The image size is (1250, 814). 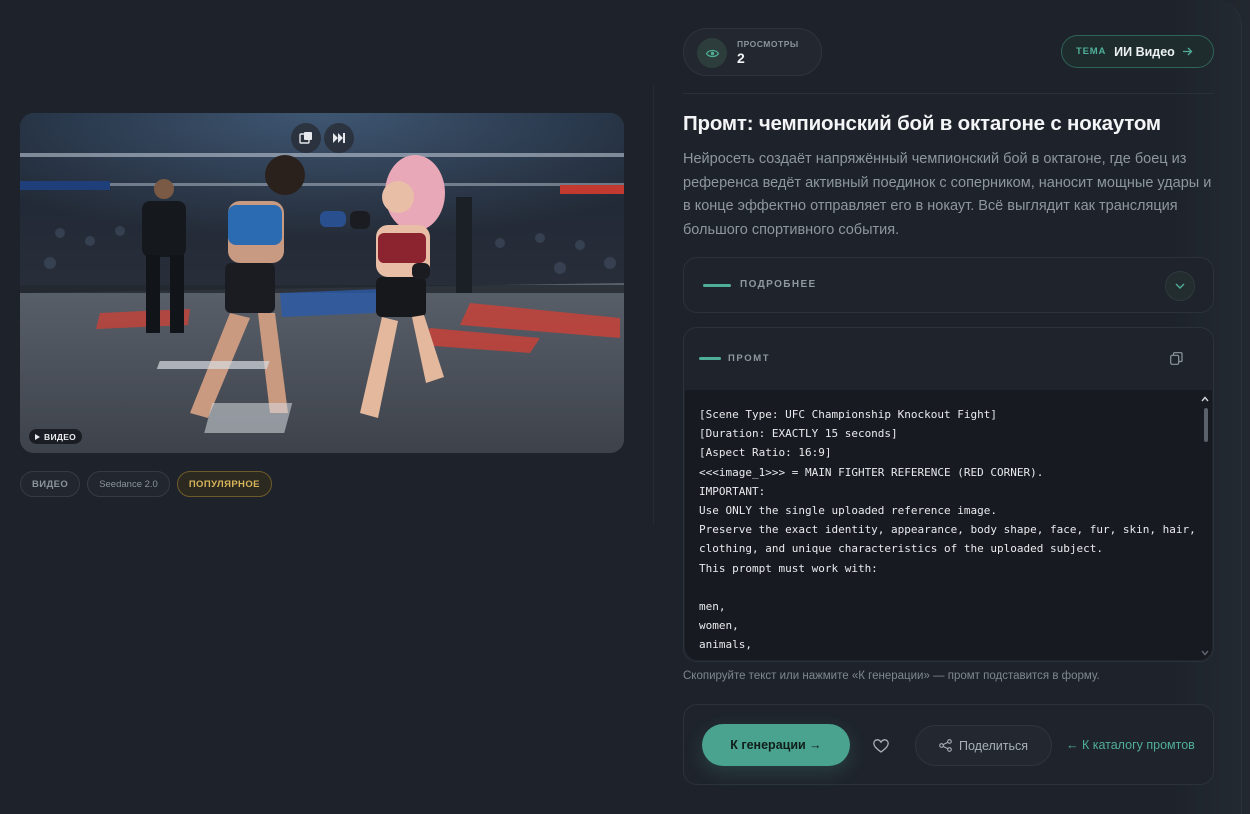 I want to click on copy-icon, so click(x=1176, y=358).